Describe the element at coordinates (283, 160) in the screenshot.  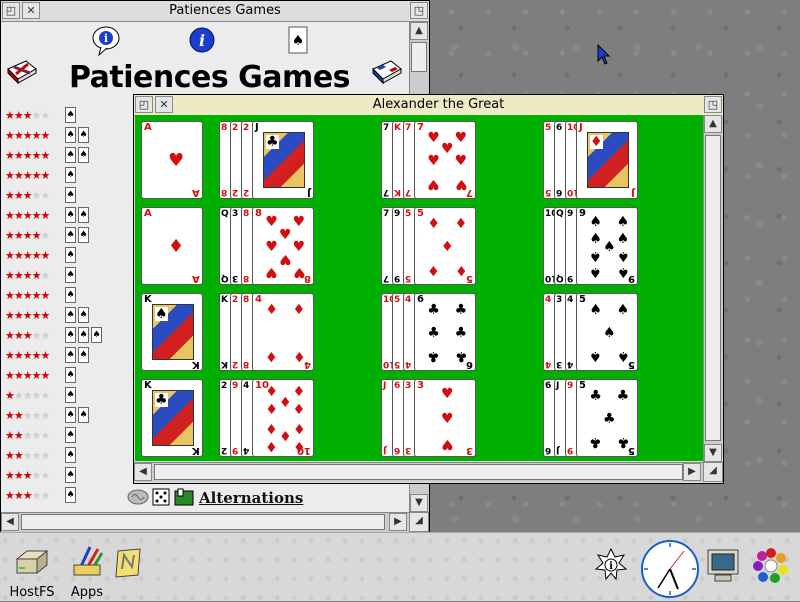
I see `playing-card: J J ♣` at that location.